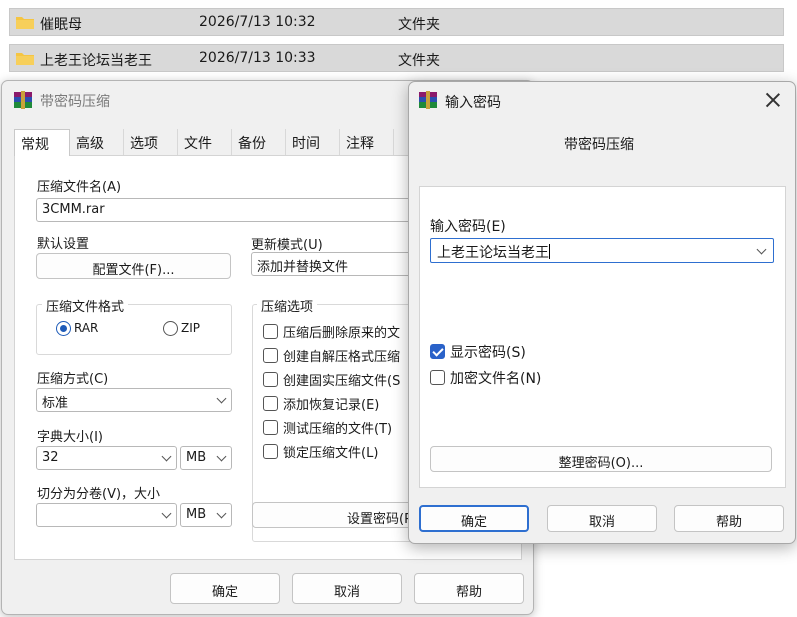  Describe the element at coordinates (134, 400) in the screenshot. I see `method-select: 标准` at that location.